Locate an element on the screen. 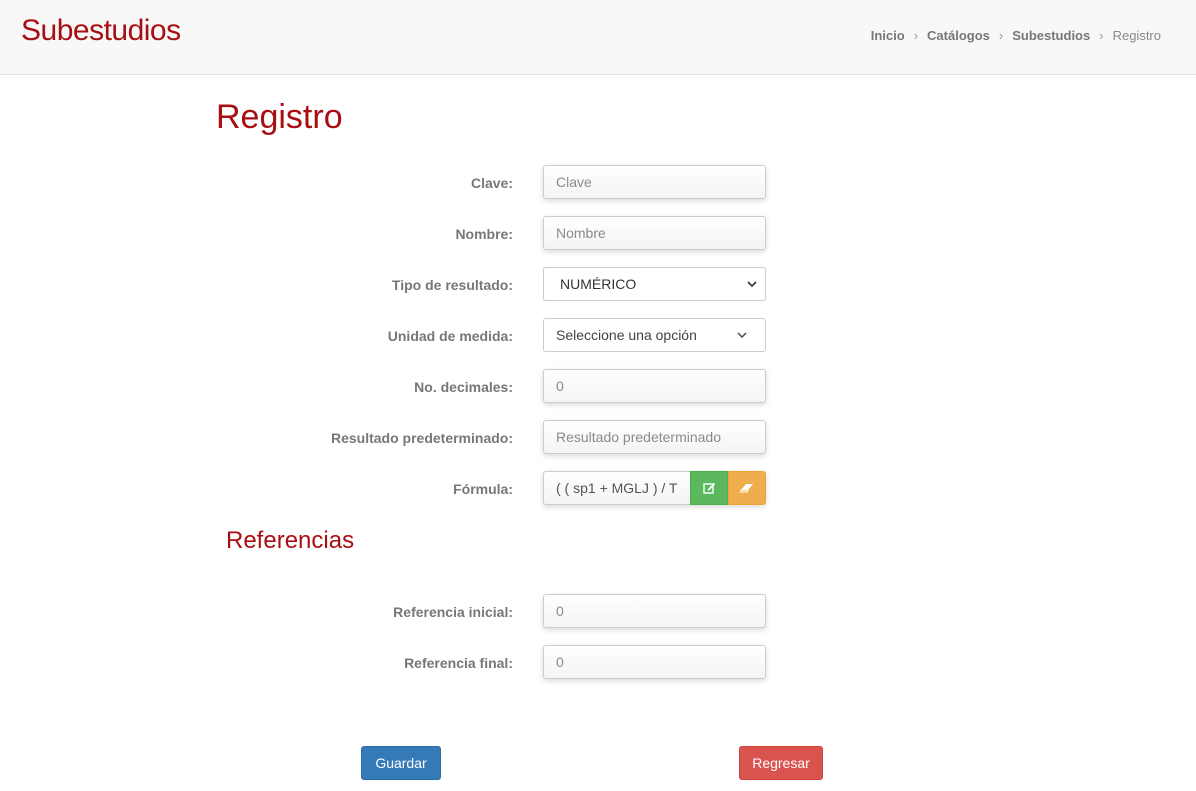 This screenshot has width=1196, height=791. breadcrumb-registro: Registro is located at coordinates (1136, 35).